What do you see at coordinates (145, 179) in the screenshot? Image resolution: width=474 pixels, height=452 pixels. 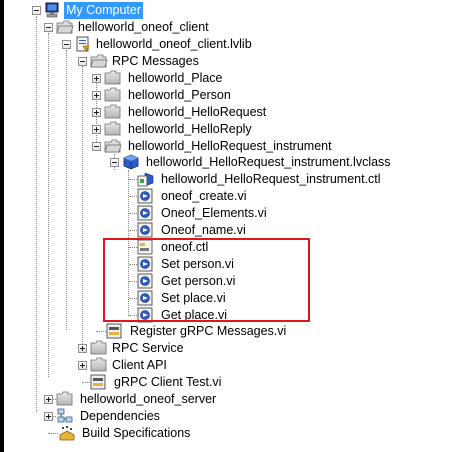 I see `control-icon` at bounding box center [145, 179].